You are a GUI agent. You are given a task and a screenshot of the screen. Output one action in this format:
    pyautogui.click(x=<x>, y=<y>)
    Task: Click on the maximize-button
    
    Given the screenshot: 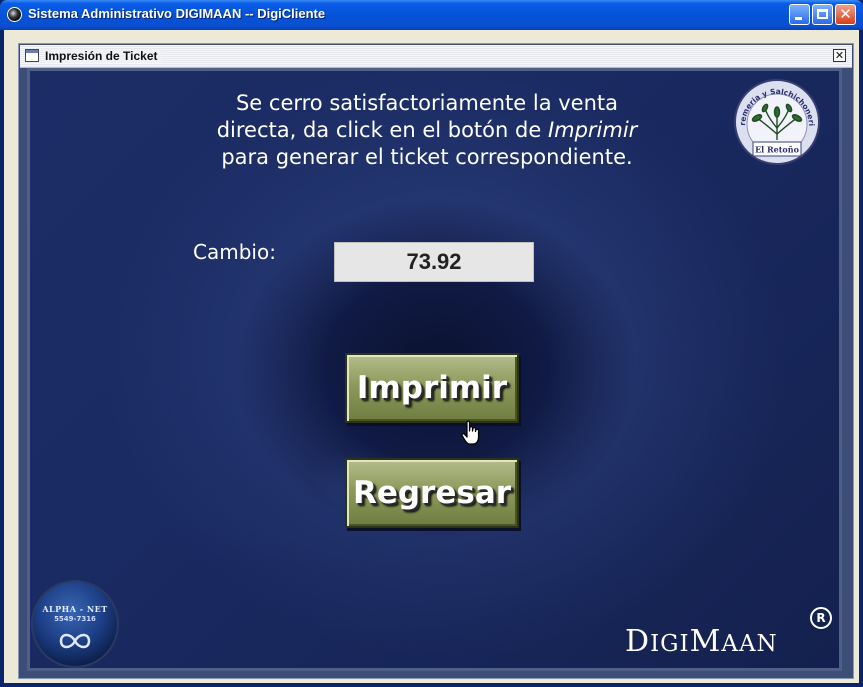 What is the action you would take?
    pyautogui.click(x=822, y=14)
    